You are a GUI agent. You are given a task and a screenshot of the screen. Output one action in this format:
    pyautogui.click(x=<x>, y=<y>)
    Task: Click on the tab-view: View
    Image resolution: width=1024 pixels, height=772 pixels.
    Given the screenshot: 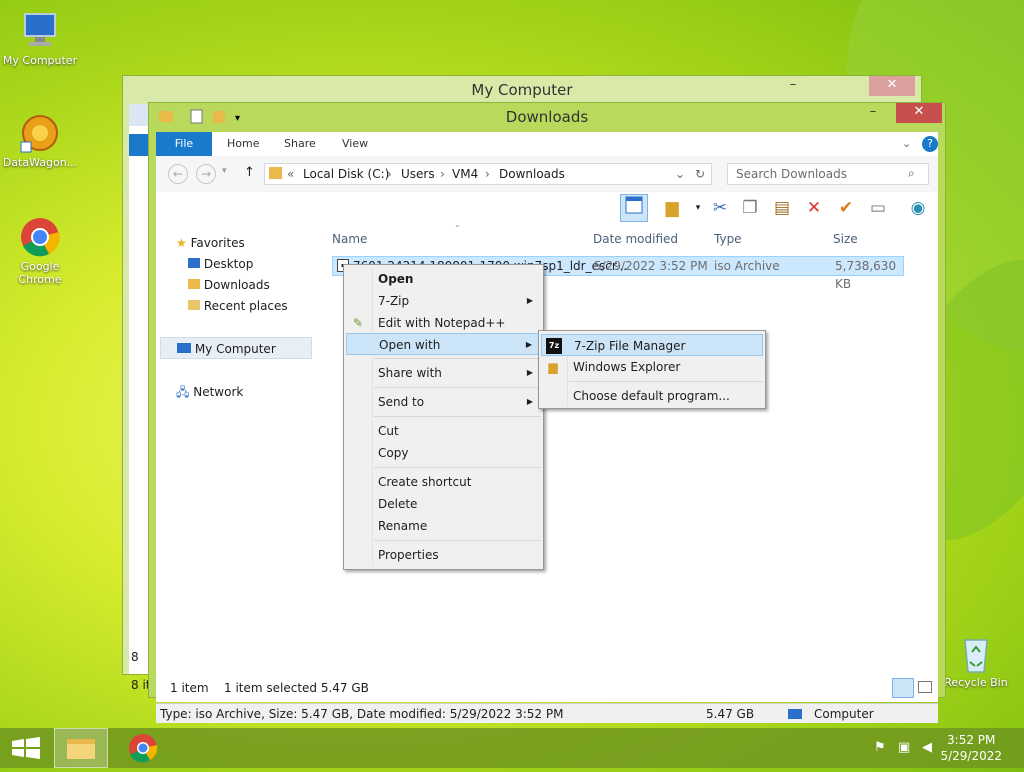 What is the action you would take?
    pyautogui.click(x=355, y=144)
    